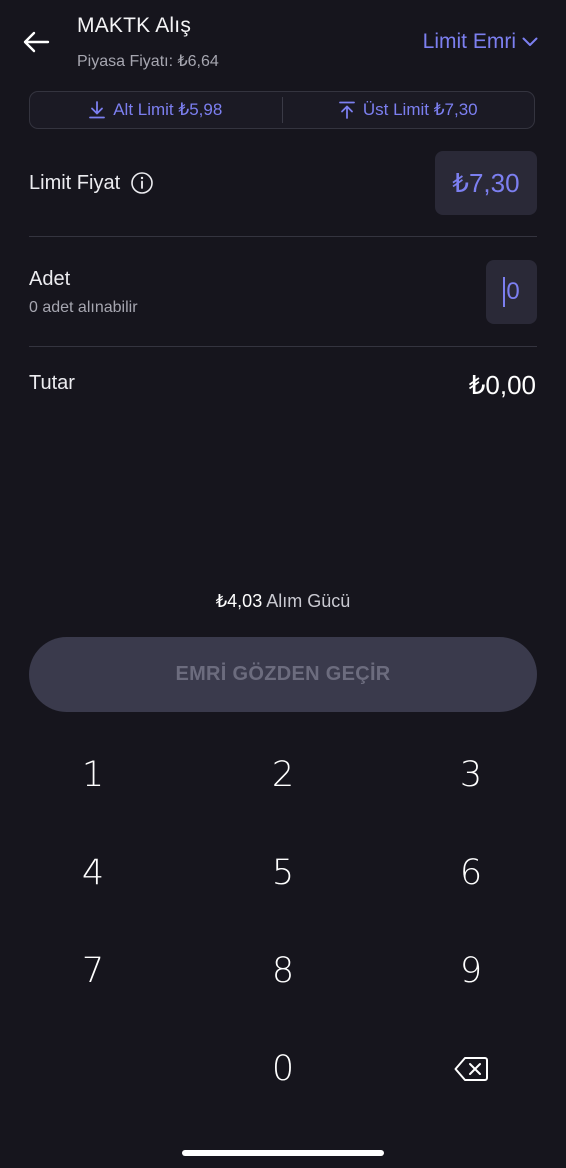 This screenshot has height=1168, width=566. I want to click on backspace-icon, so click(471, 1069).